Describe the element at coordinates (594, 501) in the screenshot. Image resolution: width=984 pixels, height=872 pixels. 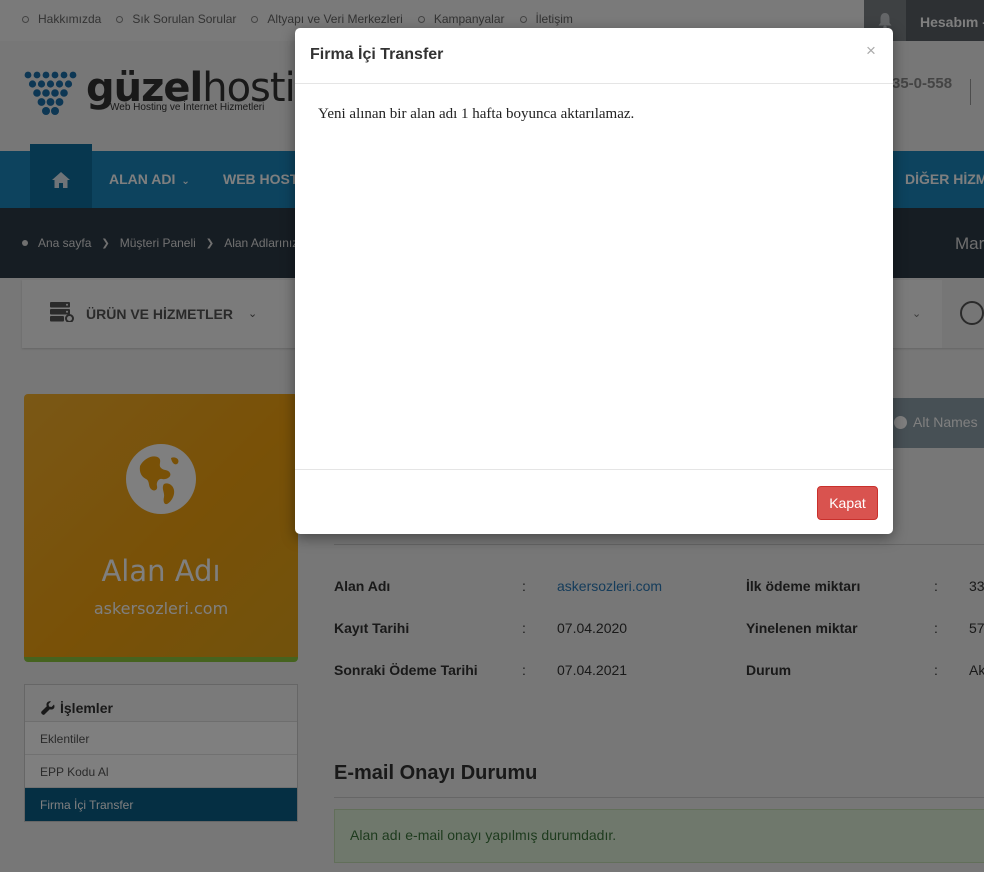
I see `modal-footer: Kapat` at that location.